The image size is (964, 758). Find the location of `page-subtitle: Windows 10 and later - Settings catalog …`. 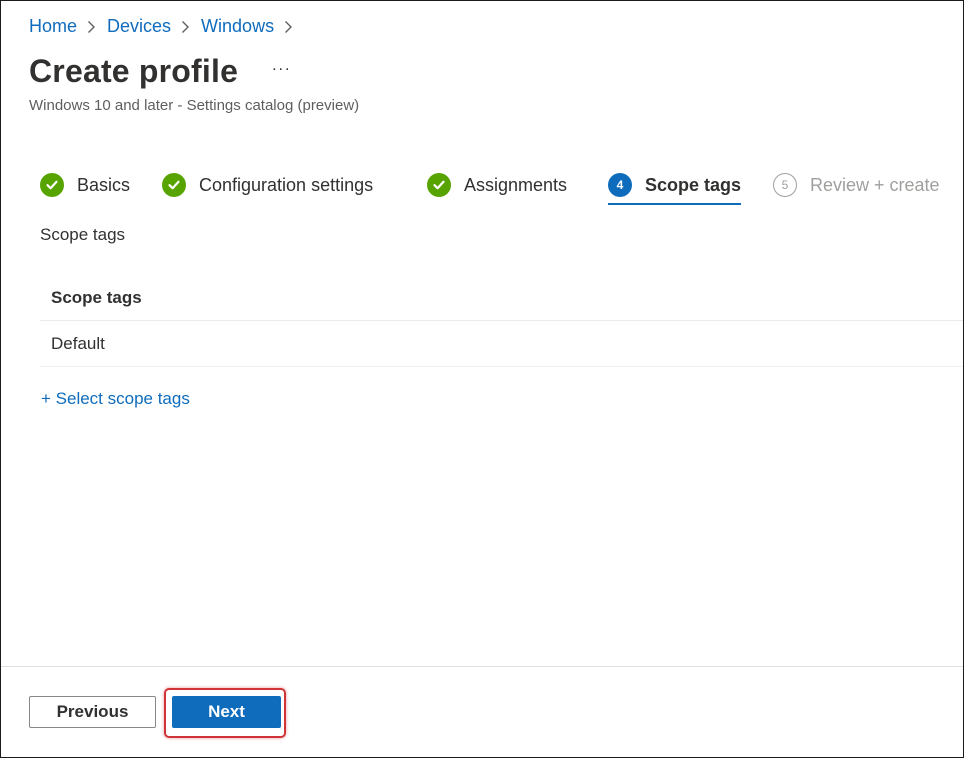

page-subtitle: Windows 10 and later - Settings catalog … is located at coordinates (194, 105).